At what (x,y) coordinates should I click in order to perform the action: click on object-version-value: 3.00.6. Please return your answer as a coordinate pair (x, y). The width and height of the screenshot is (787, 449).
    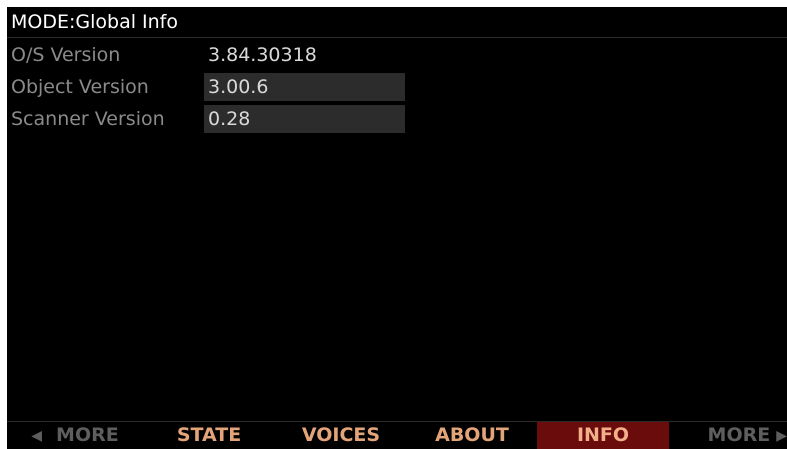
    Looking at the image, I should click on (304, 87).